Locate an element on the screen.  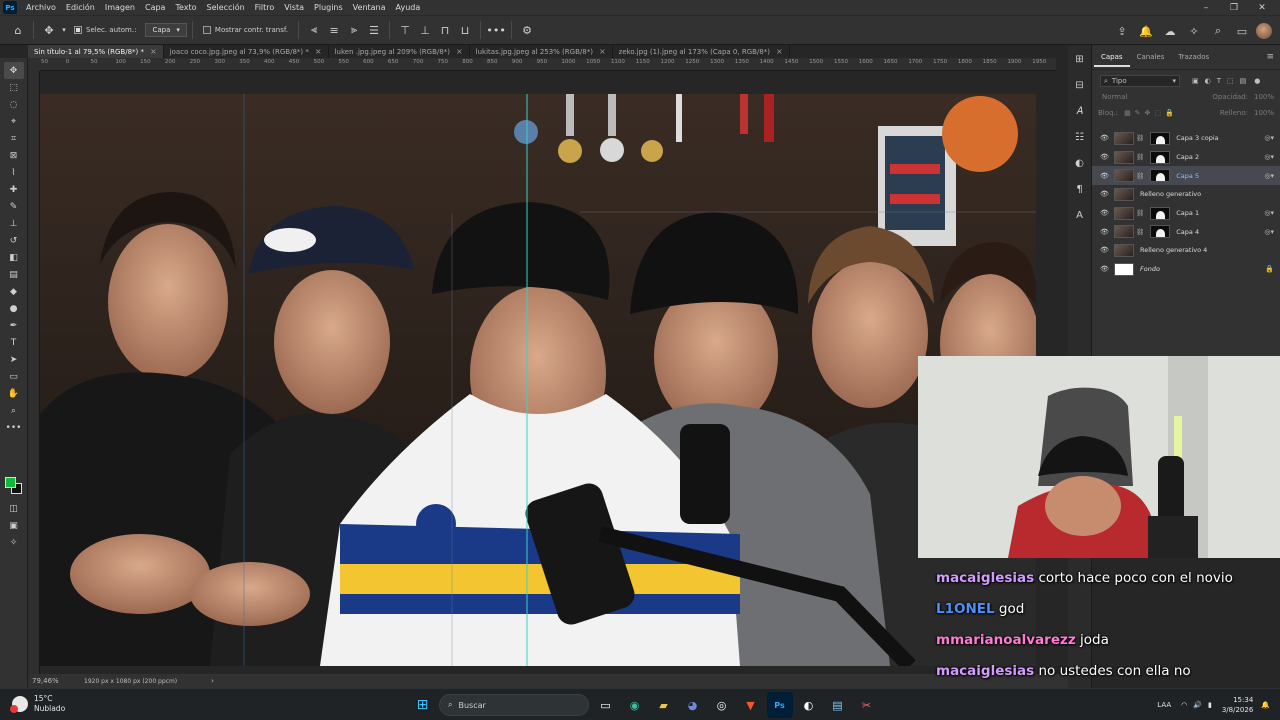
filter-toggle-icon: ● is located at coordinates (1257, 81).